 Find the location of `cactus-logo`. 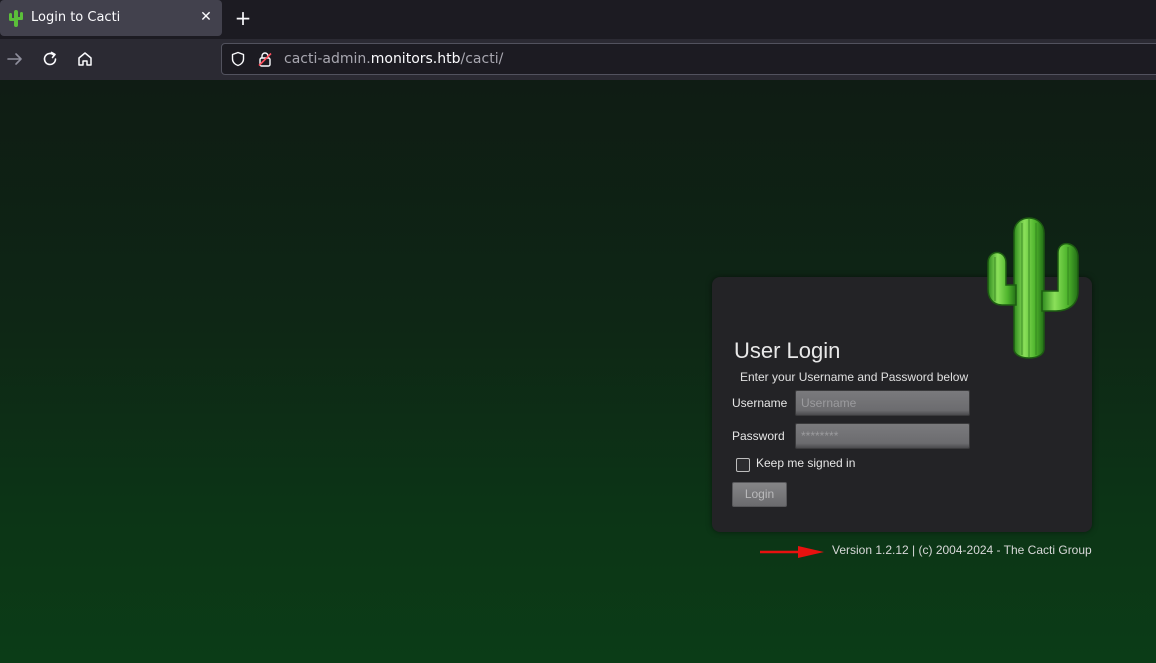

cactus-logo is located at coordinates (1033, 288).